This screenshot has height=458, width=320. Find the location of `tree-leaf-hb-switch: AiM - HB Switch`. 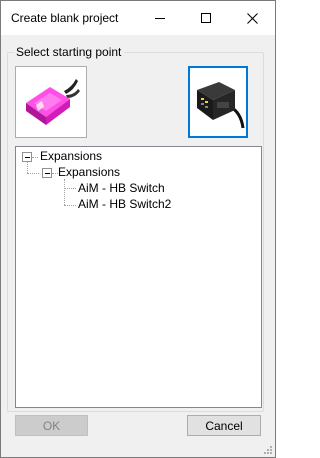

tree-leaf-hb-switch: AiM - HB Switch is located at coordinates (121, 188).